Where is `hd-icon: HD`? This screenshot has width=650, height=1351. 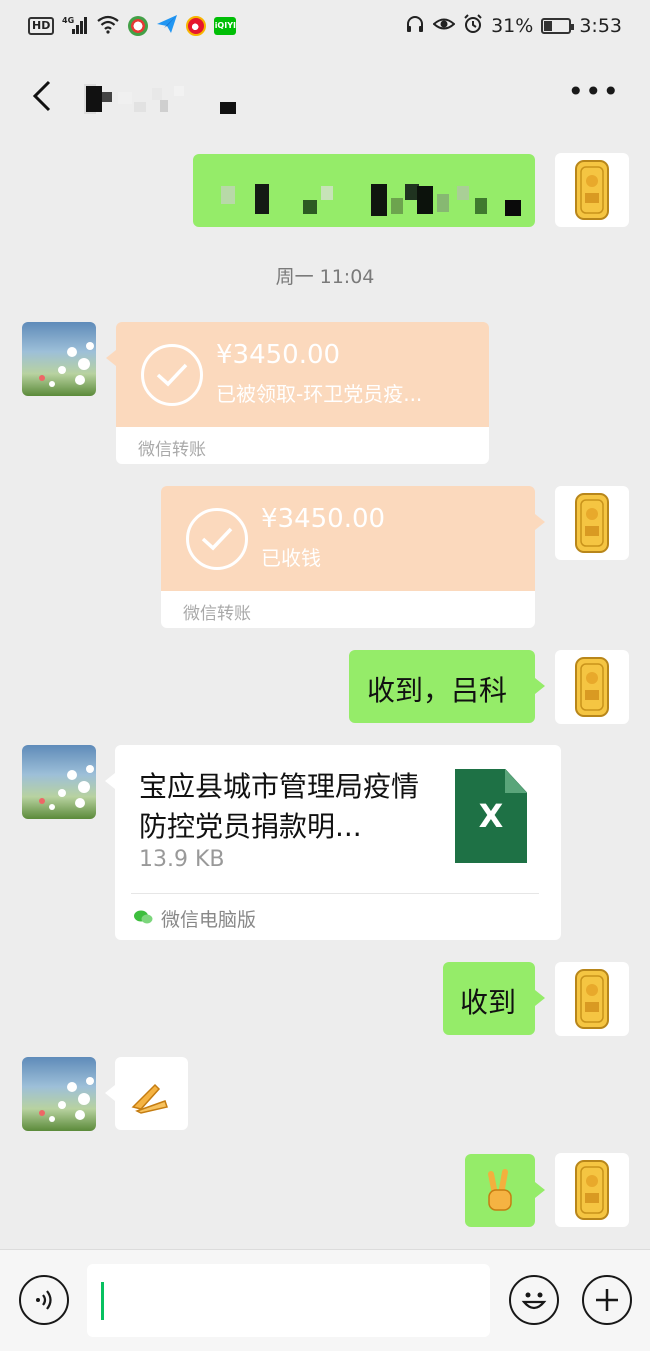 hd-icon: HD is located at coordinates (41, 26).